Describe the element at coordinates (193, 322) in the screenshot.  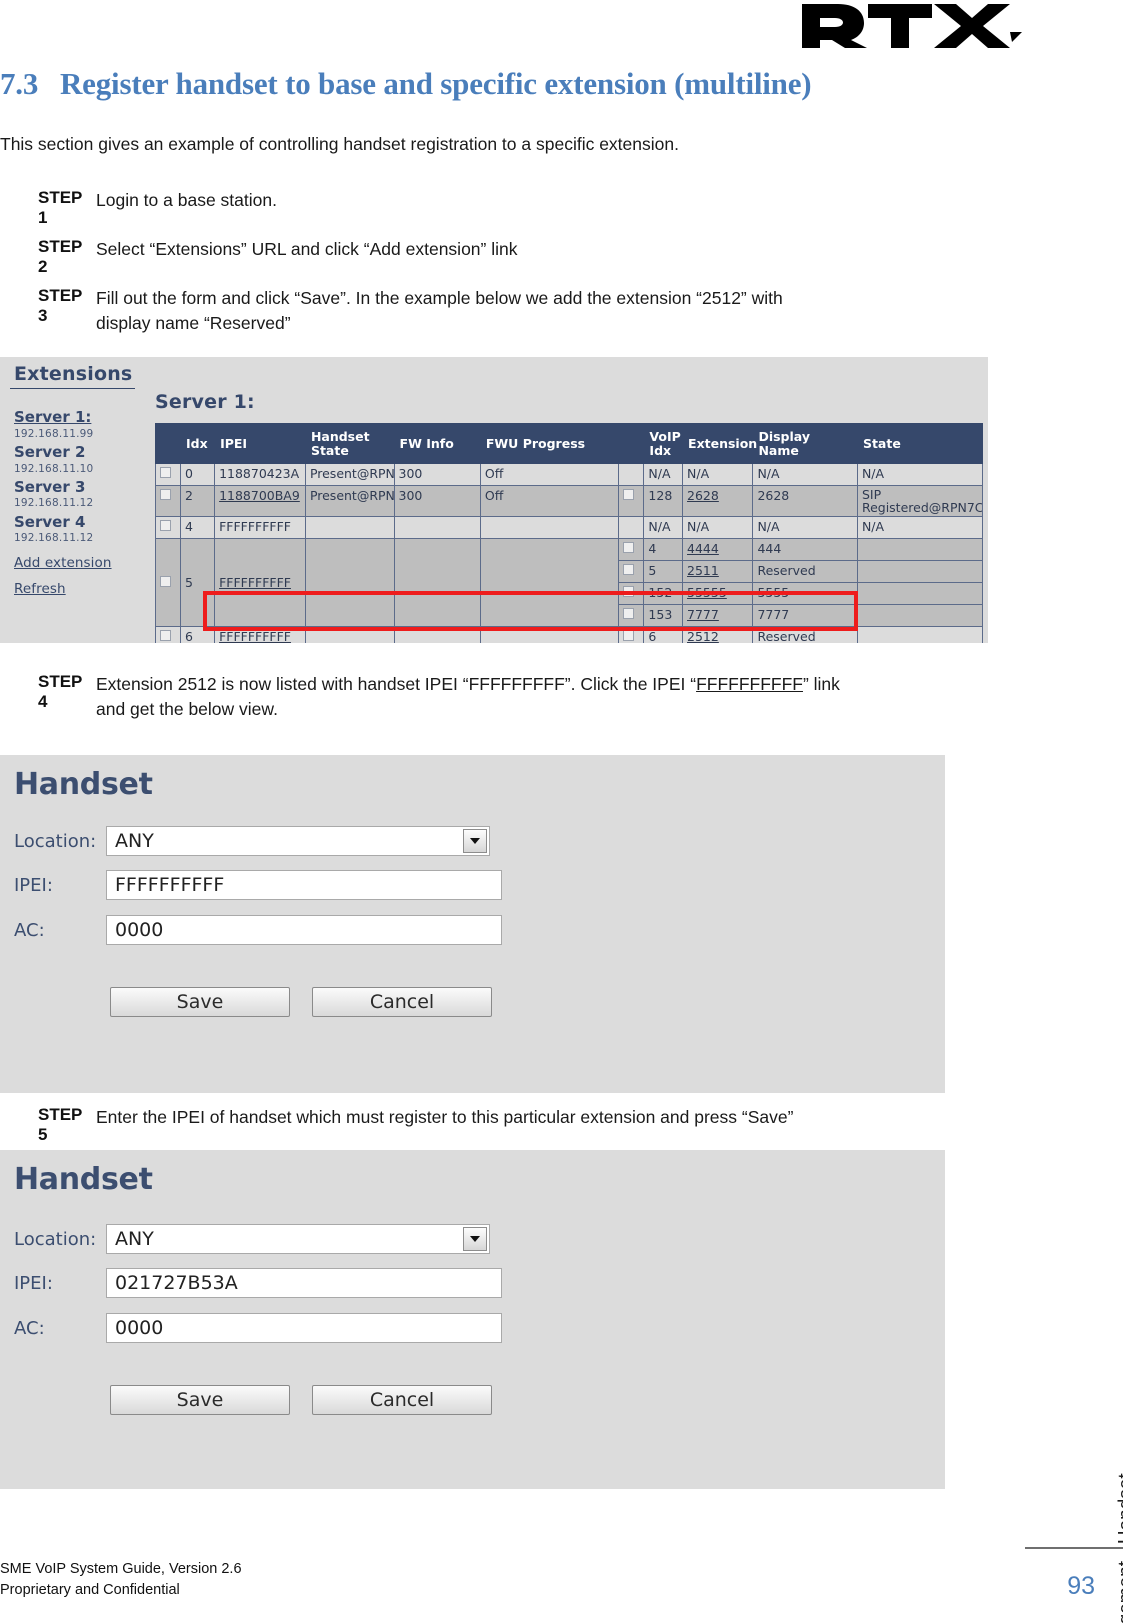
I see `step-text-continuation: display name “Reserved”` at that location.